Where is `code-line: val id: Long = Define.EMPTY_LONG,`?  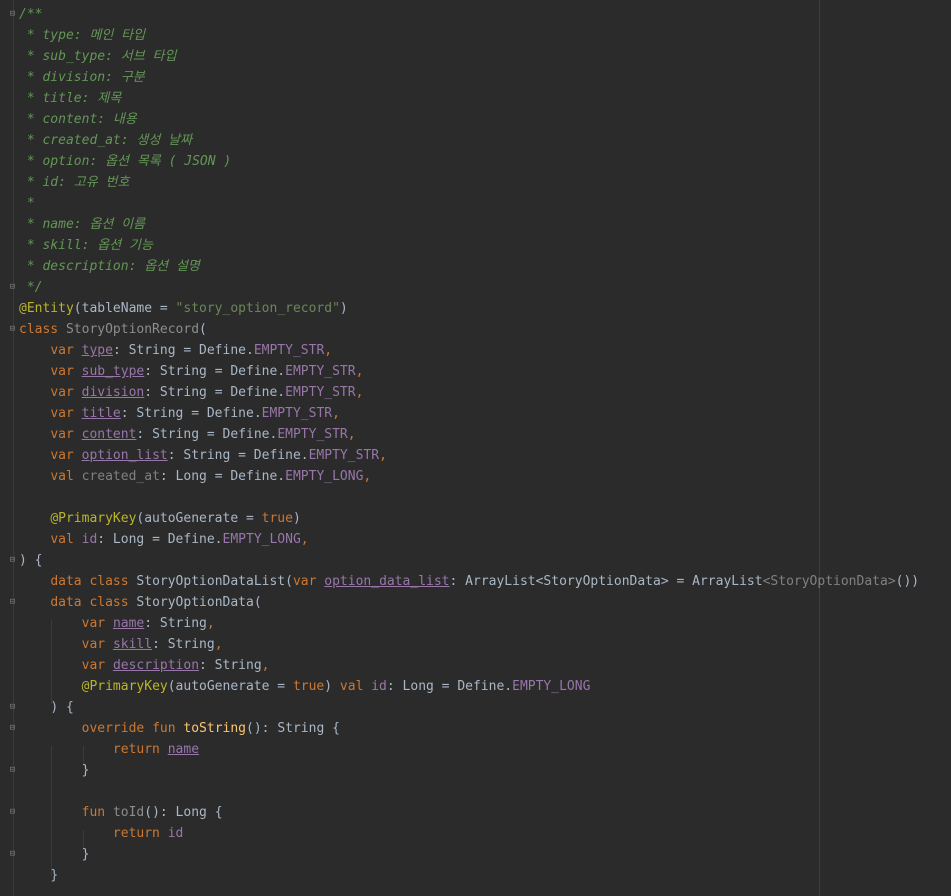 code-line: val id: Long = Define.EMPTY_LONG, is located at coordinates (179, 539).